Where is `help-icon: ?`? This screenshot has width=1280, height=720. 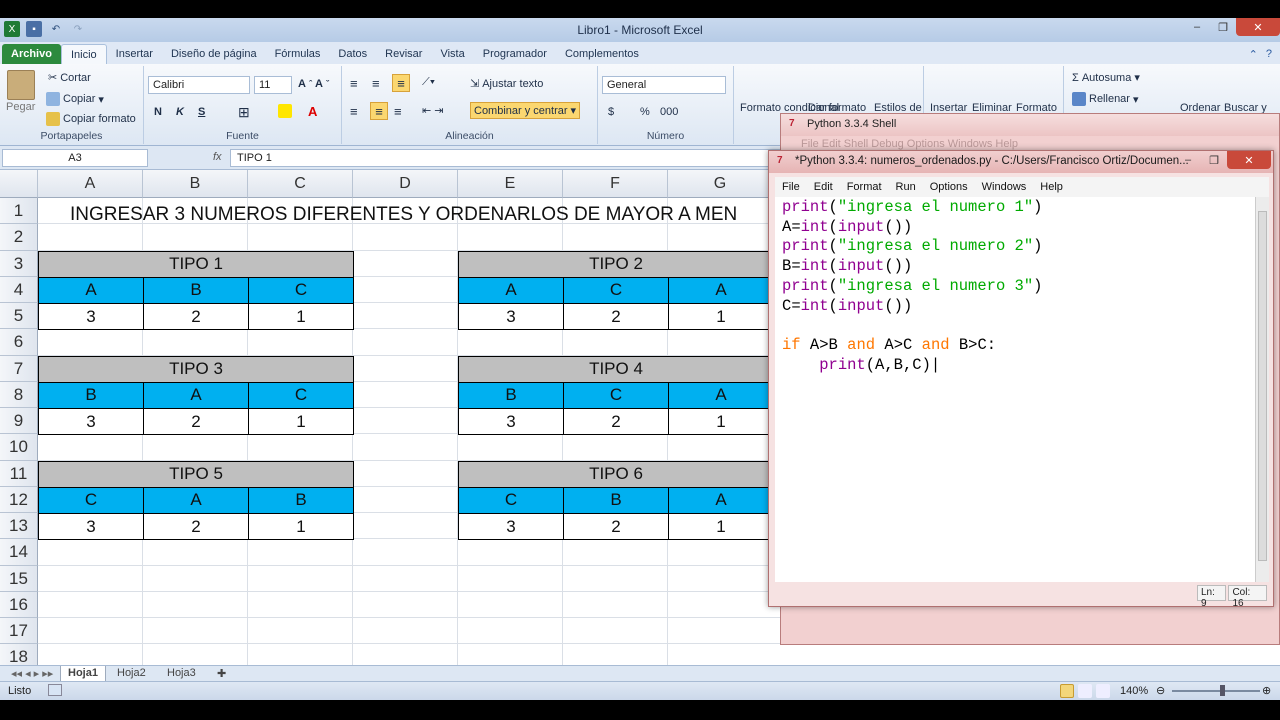 help-icon: ? is located at coordinates (1269, 54).